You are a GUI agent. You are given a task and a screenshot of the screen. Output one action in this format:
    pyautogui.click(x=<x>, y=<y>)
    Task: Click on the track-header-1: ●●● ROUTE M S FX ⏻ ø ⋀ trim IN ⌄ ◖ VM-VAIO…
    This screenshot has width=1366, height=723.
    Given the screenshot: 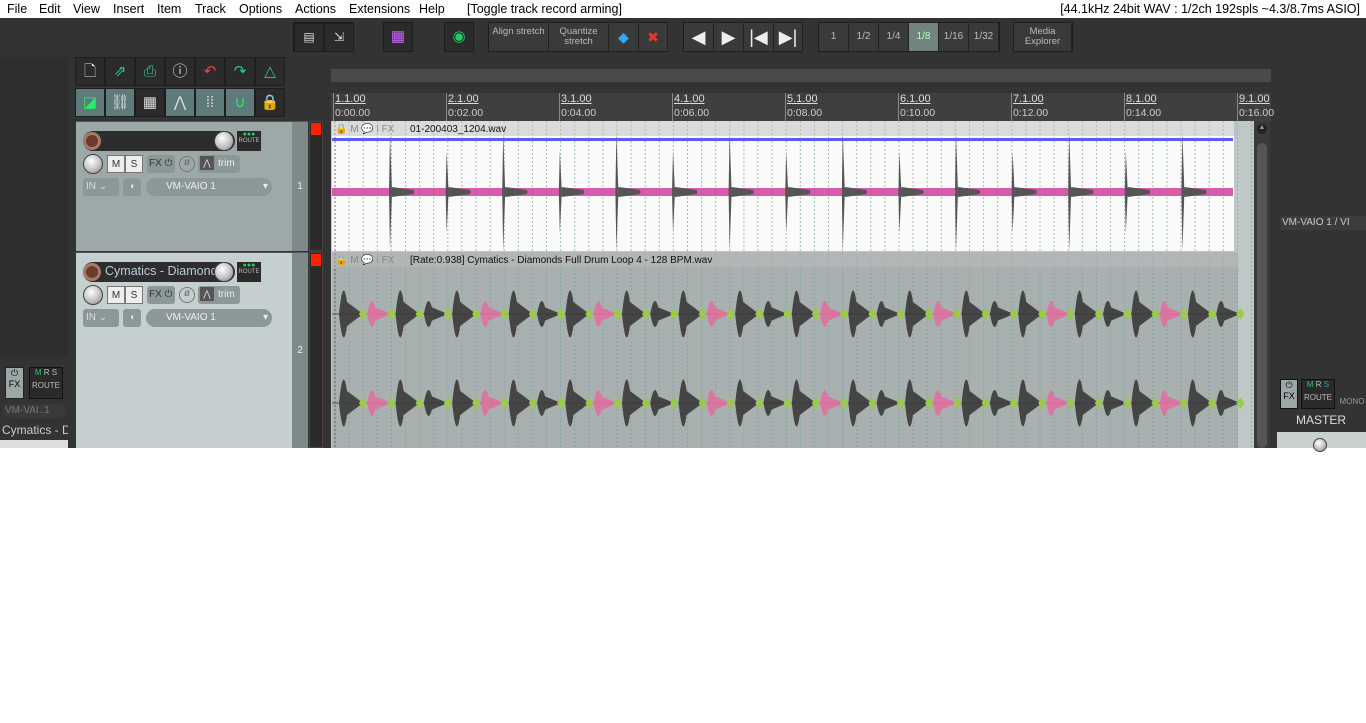 What is the action you would take?
    pyautogui.click(x=184, y=186)
    